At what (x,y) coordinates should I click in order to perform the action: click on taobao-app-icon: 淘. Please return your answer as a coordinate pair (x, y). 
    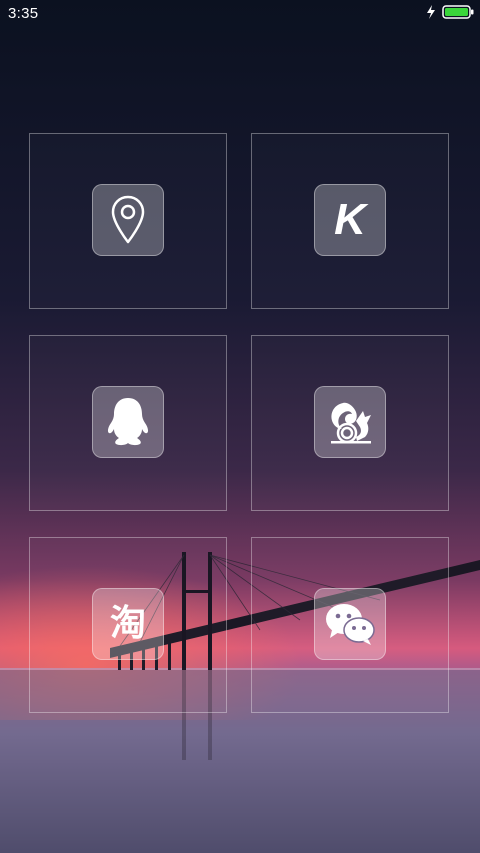
    Looking at the image, I should click on (128, 624).